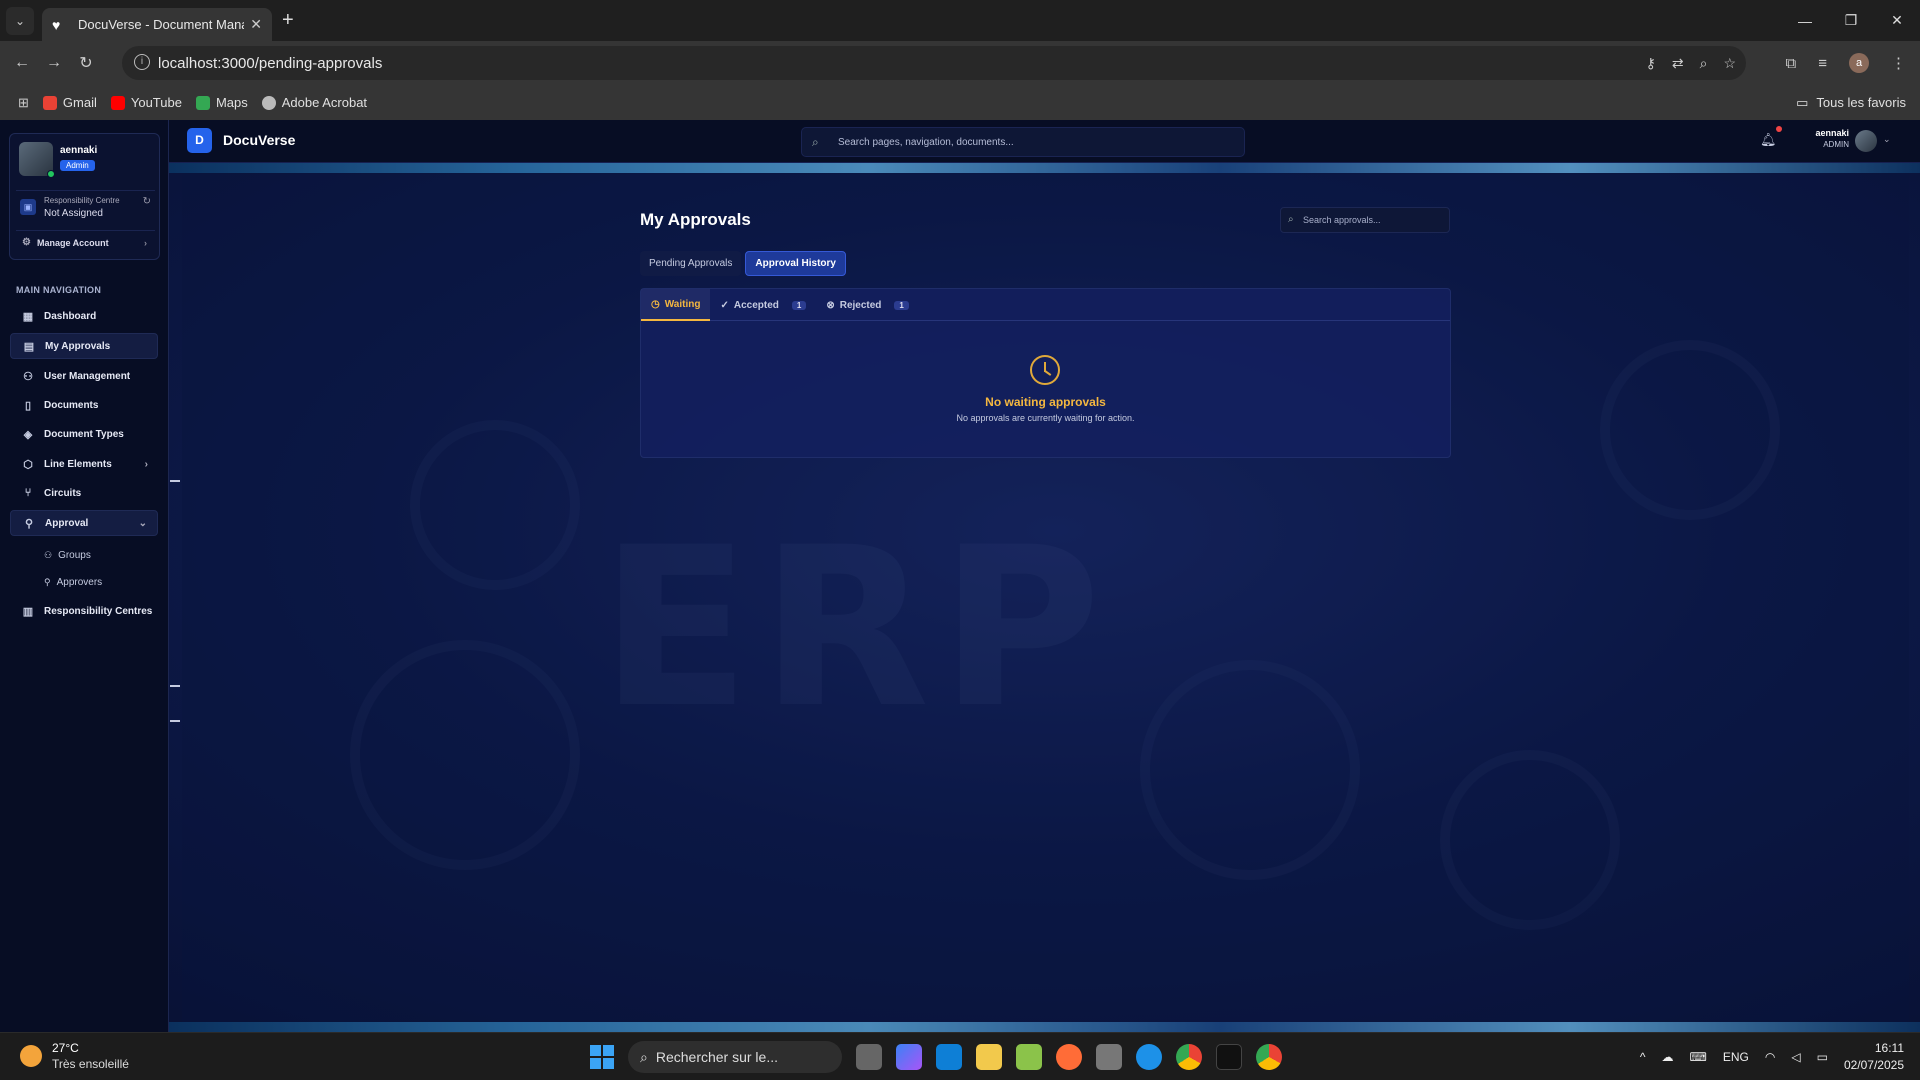  What do you see at coordinates (1770, 1057) in the screenshot?
I see `wifi-icon: ◠` at bounding box center [1770, 1057].